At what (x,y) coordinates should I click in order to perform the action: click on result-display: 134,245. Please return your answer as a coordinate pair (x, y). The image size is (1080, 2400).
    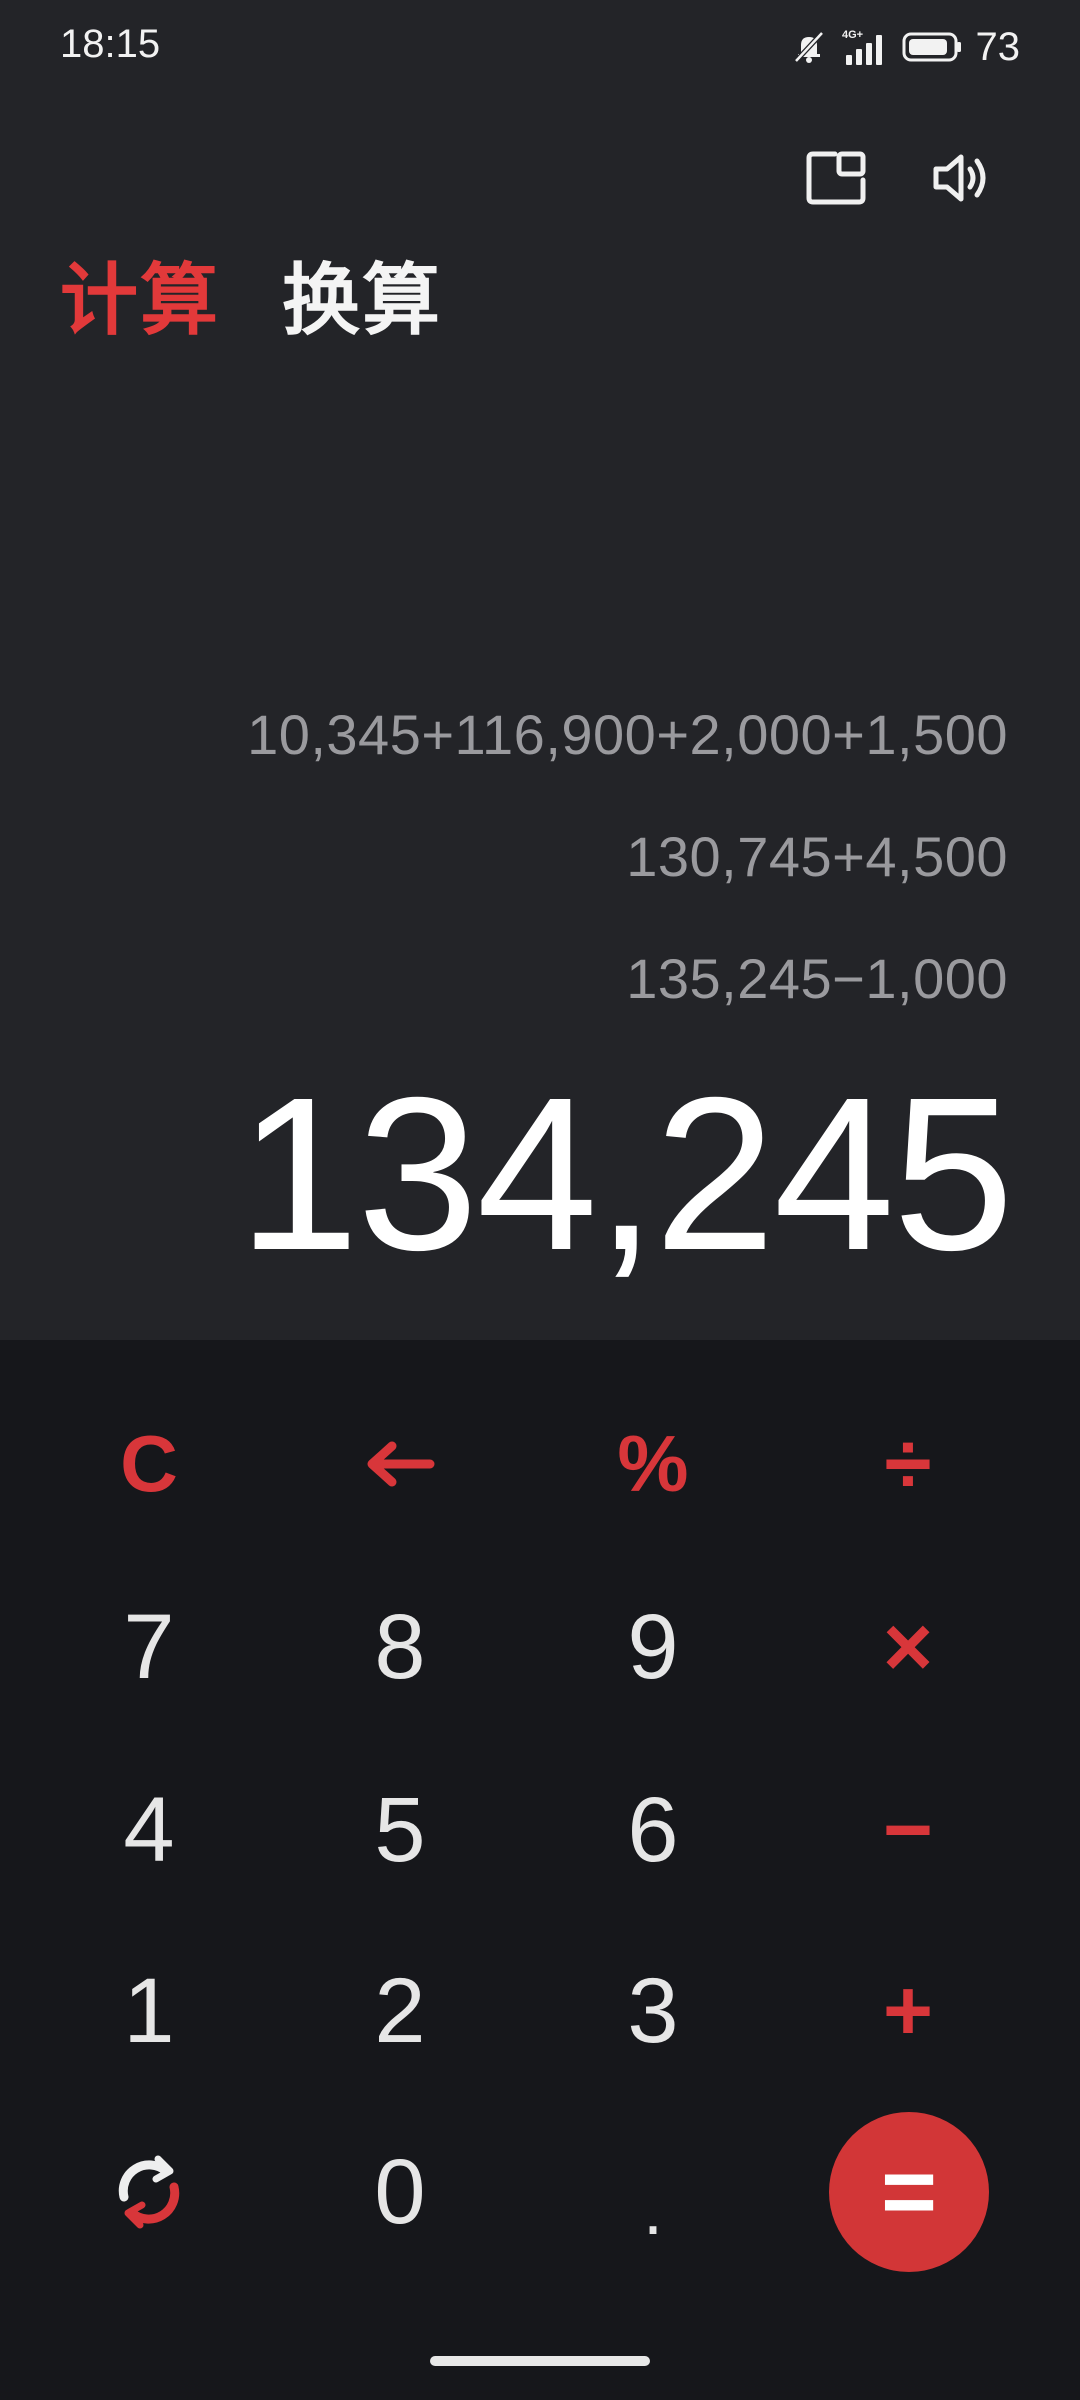
    Looking at the image, I should click on (625, 1174).